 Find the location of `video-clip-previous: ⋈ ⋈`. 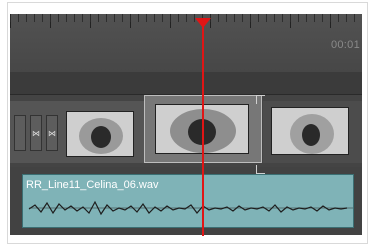

video-clip-previous: ⋈ ⋈ is located at coordinates (77, 132).